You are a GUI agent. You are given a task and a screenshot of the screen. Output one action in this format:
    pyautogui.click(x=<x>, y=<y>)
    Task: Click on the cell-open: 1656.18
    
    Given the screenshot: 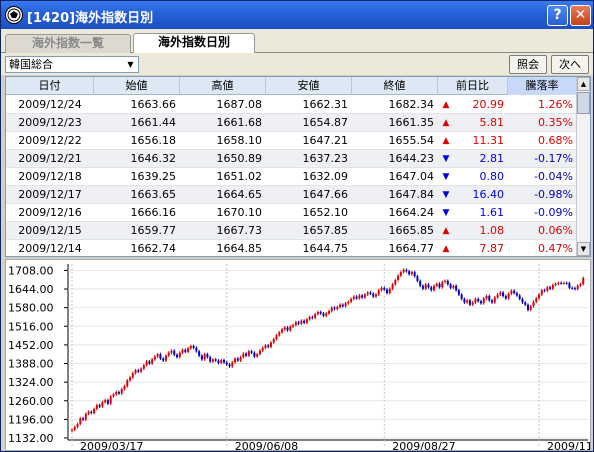 What is the action you would take?
    pyautogui.click(x=153, y=140)
    